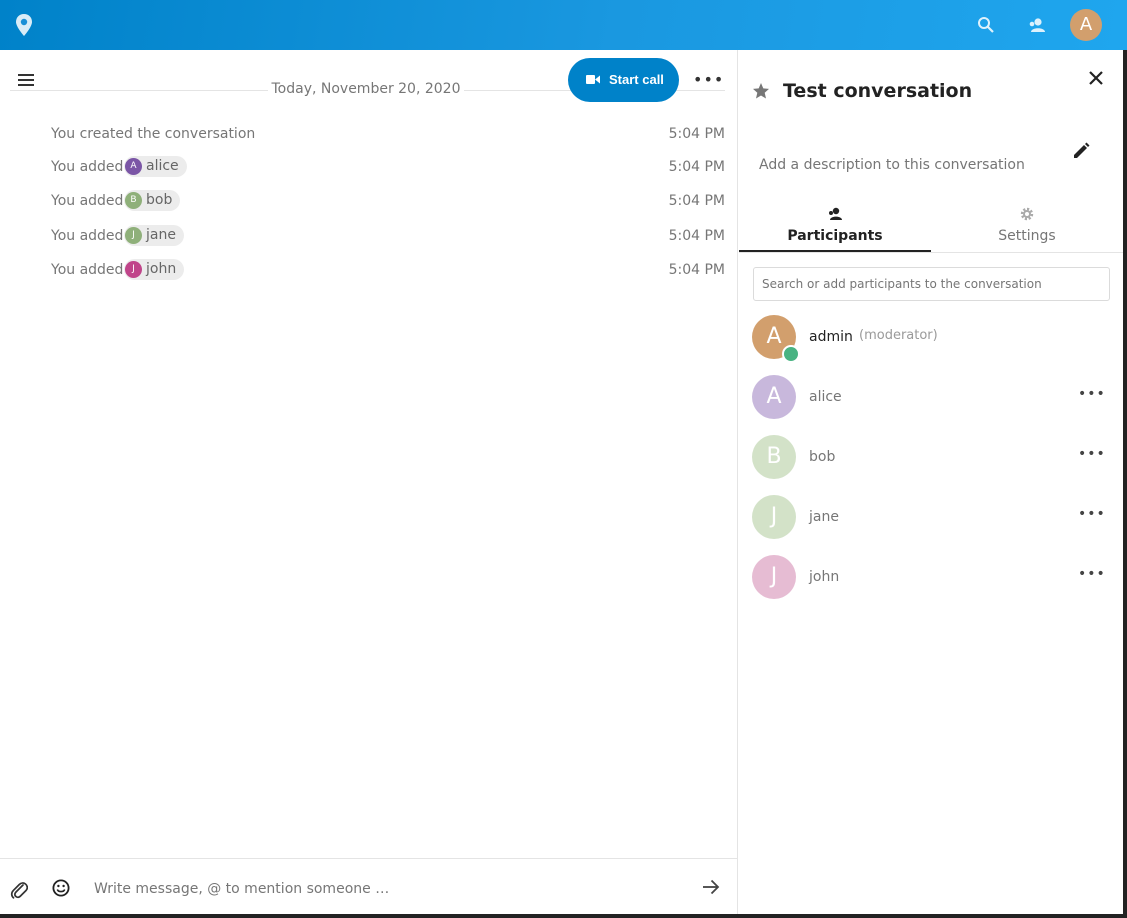 Image resolution: width=1127 pixels, height=918 pixels. I want to click on tab-participants: Participants, so click(835, 228).